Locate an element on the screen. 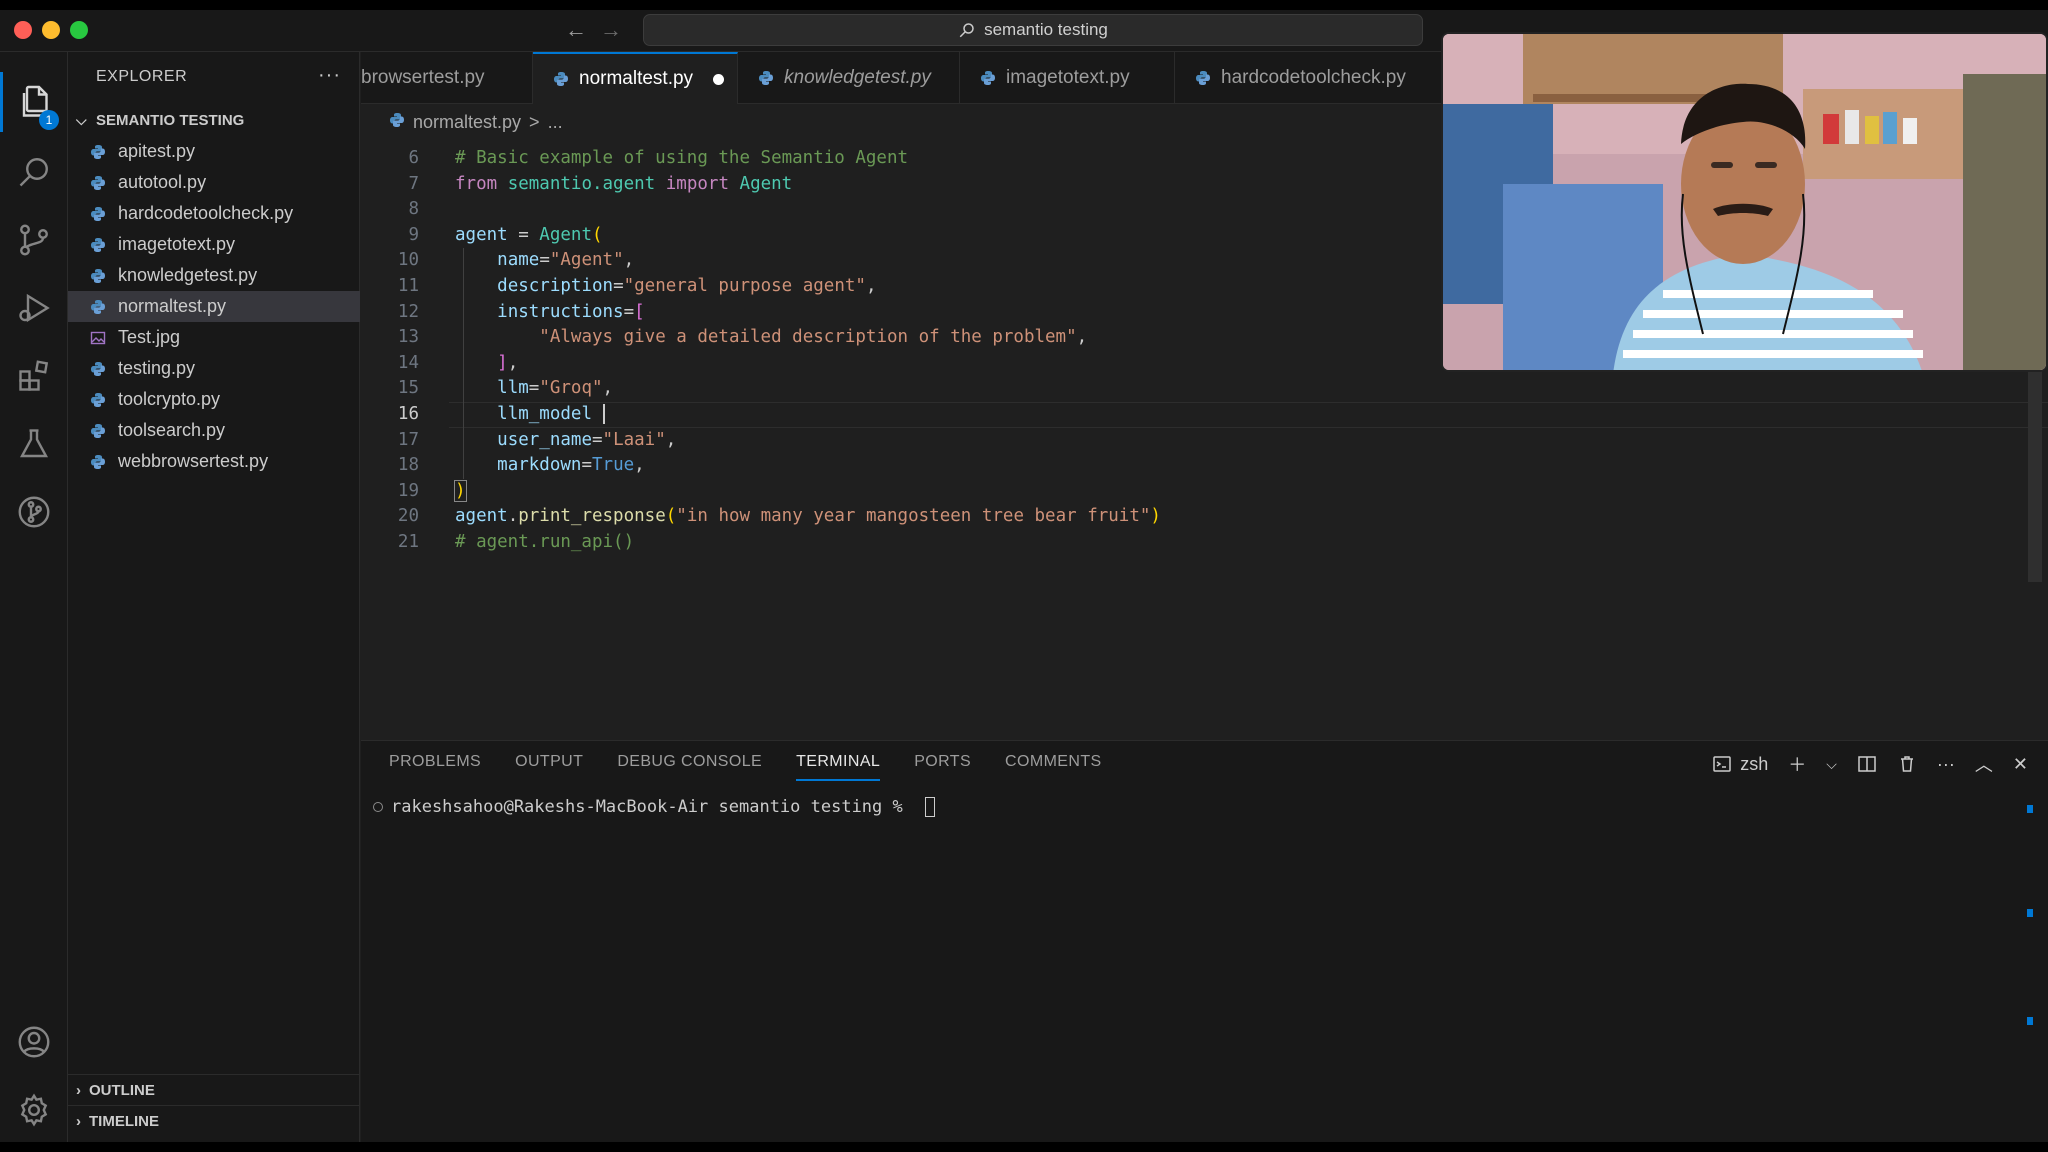  workspace-folder-header: ⌵ SEMANTIO TESTING is located at coordinates (160, 120).